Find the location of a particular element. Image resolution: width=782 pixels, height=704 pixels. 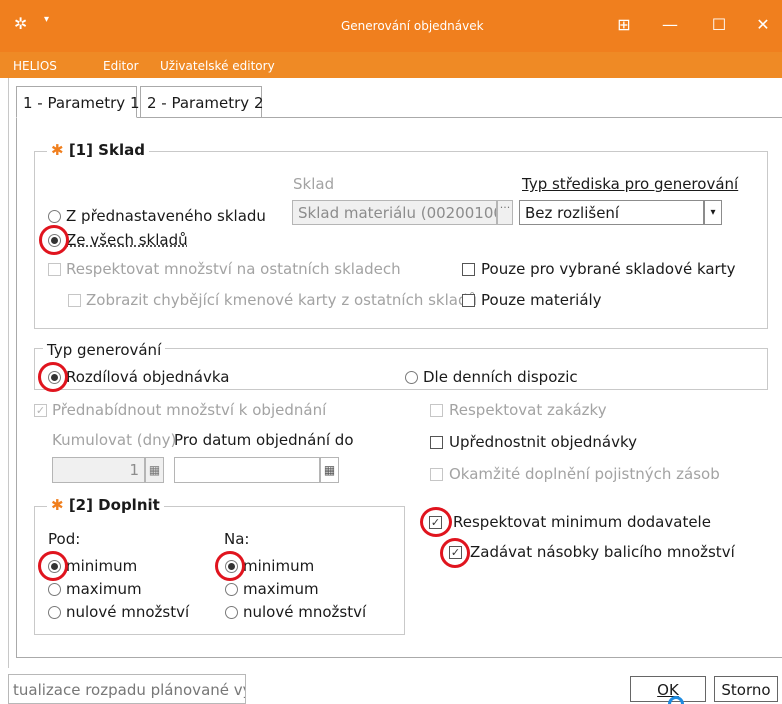

menu-item-user-editors: Uživatelské editory is located at coordinates (217, 66).